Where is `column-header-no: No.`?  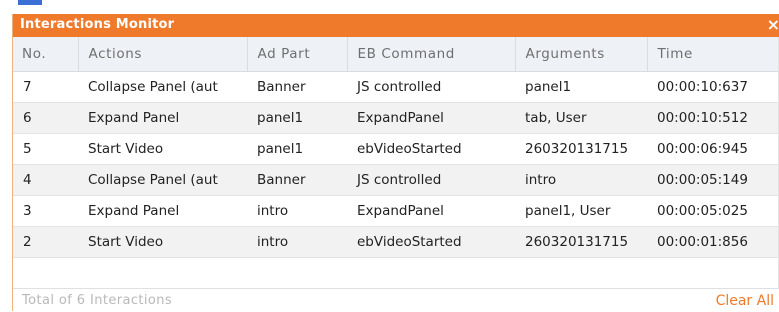
column-header-no: No. is located at coordinates (46, 54).